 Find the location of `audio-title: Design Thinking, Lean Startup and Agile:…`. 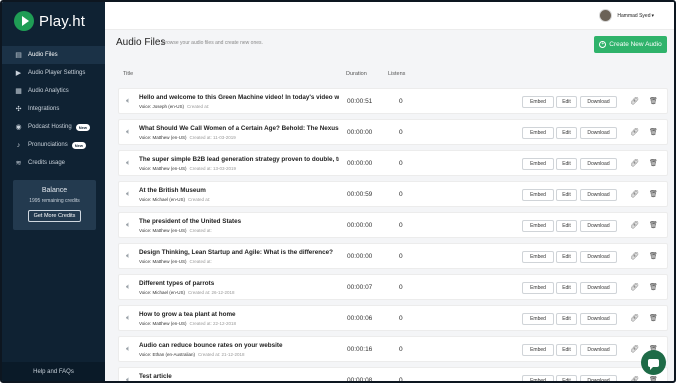

audio-title: Design Thinking, Lean Startup and Agile:… is located at coordinates (239, 252).